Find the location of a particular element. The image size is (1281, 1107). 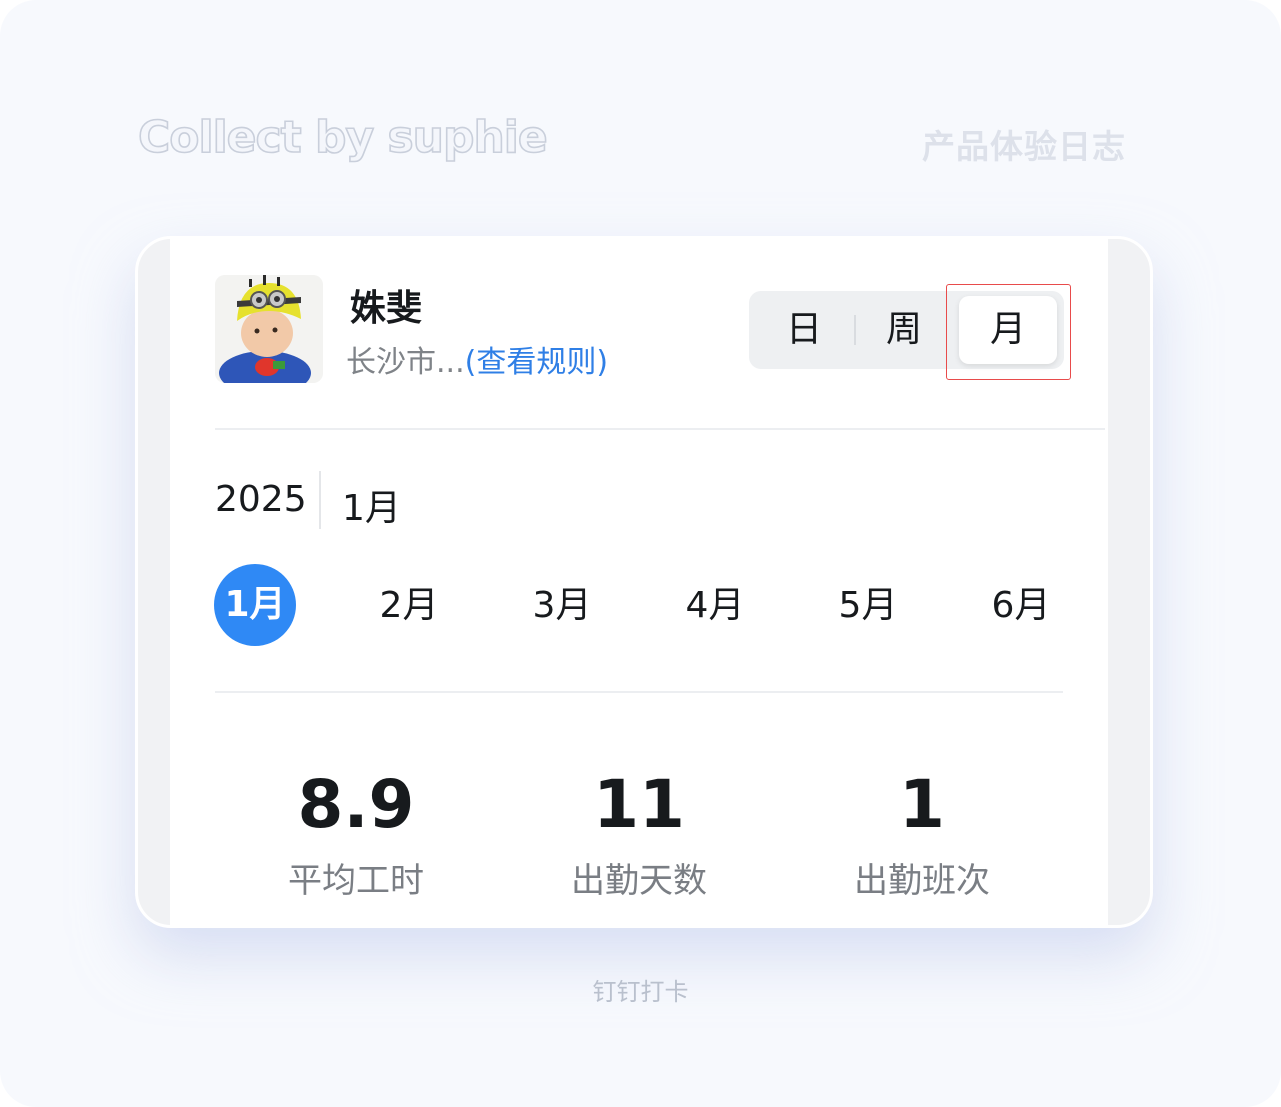

view-rules-link: (查看规则) is located at coordinates (536, 362).